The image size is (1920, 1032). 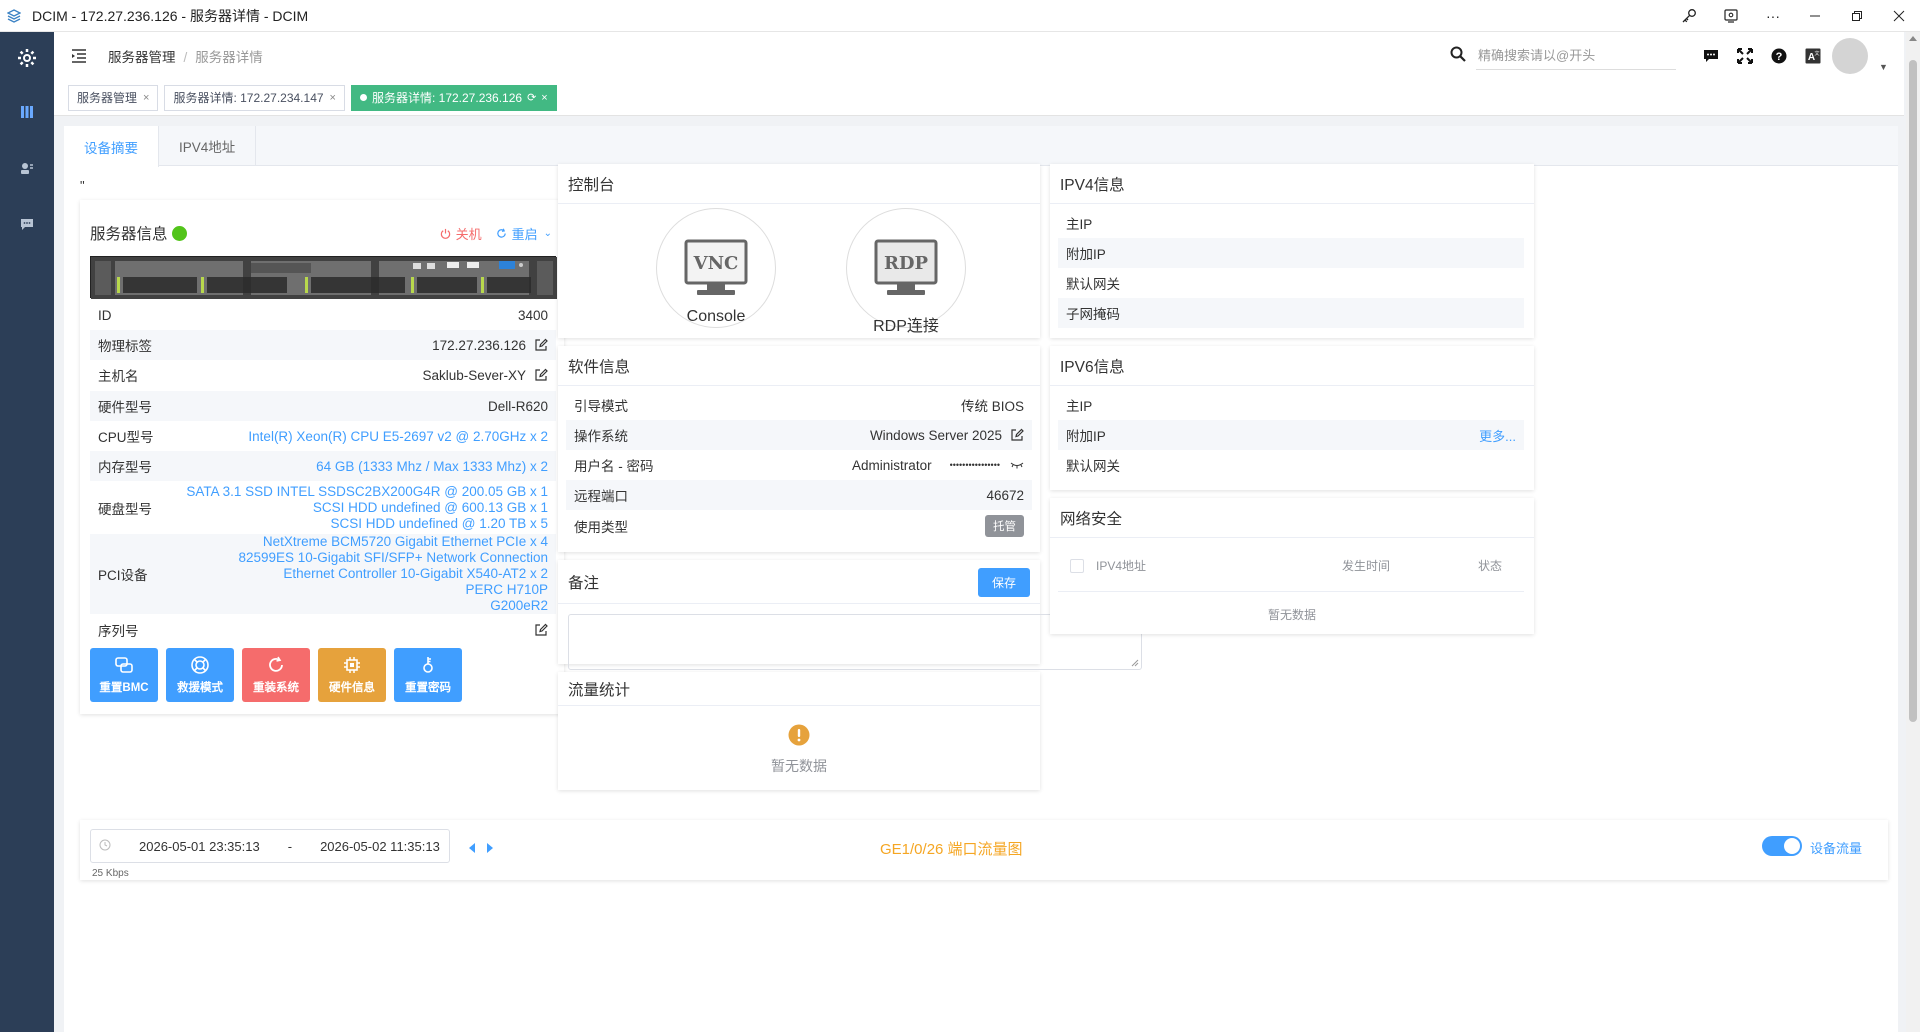 What do you see at coordinates (124, 675) in the screenshot?
I see `reset-bmc-button: 重置BMC` at bounding box center [124, 675].